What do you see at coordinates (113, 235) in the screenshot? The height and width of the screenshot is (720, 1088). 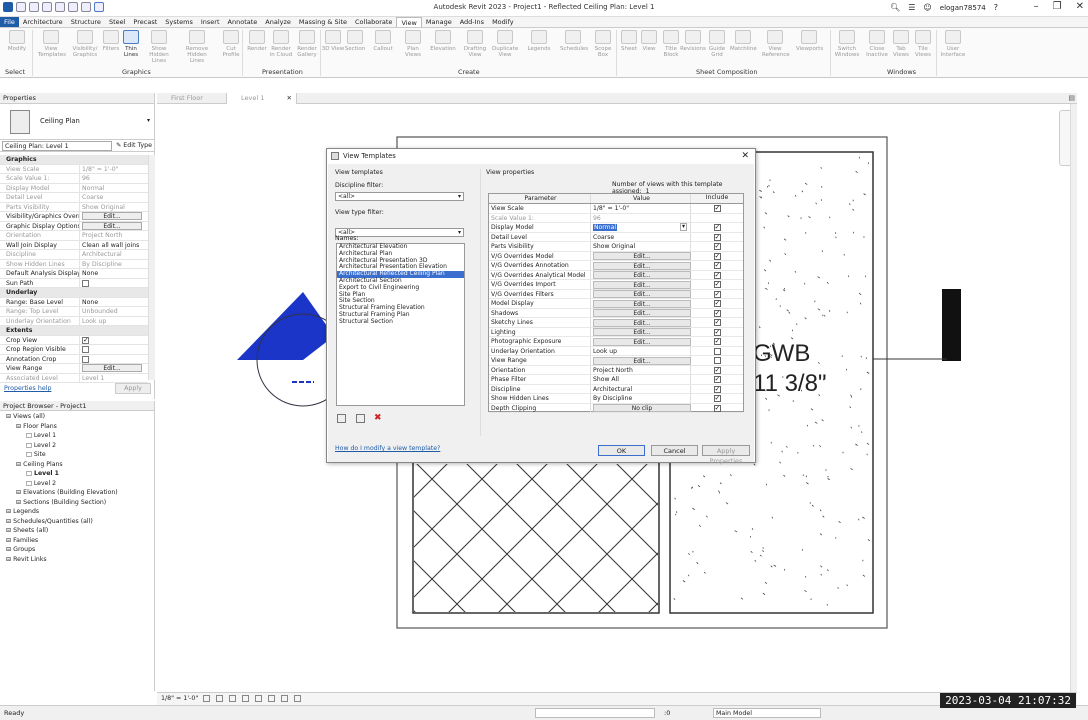 I see `property-value: Project North` at bounding box center [113, 235].